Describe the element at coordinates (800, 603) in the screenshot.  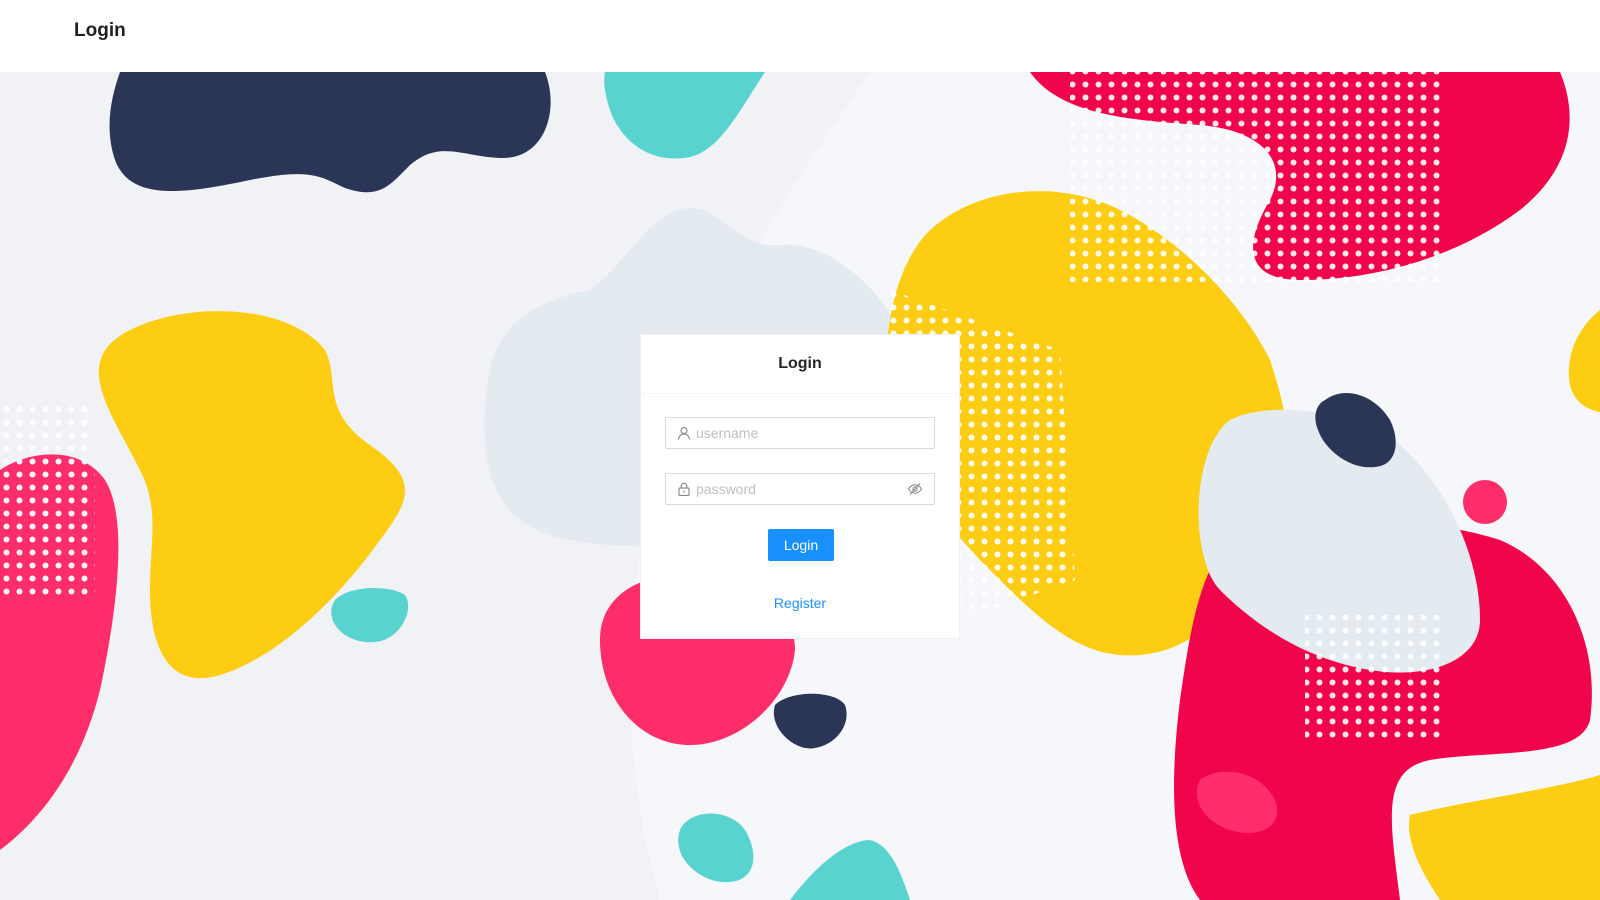
I see `register-link: Register` at that location.